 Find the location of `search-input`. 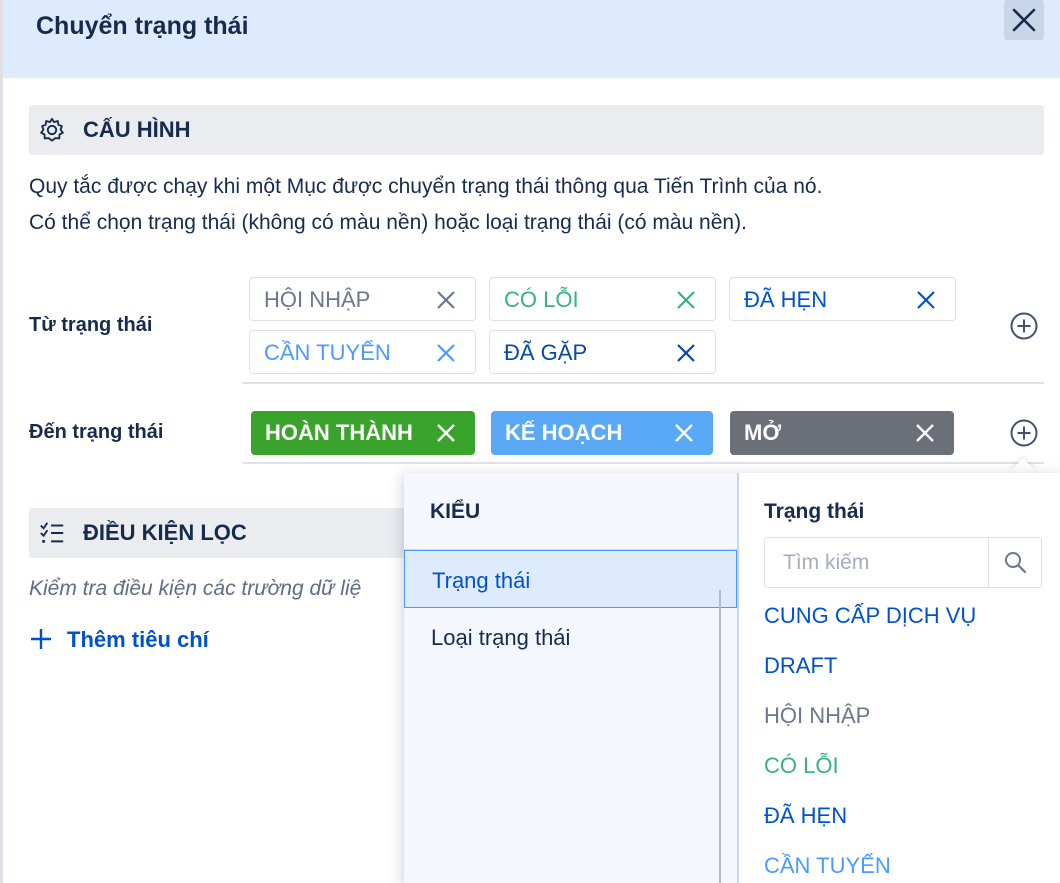

search-input is located at coordinates (877, 562).